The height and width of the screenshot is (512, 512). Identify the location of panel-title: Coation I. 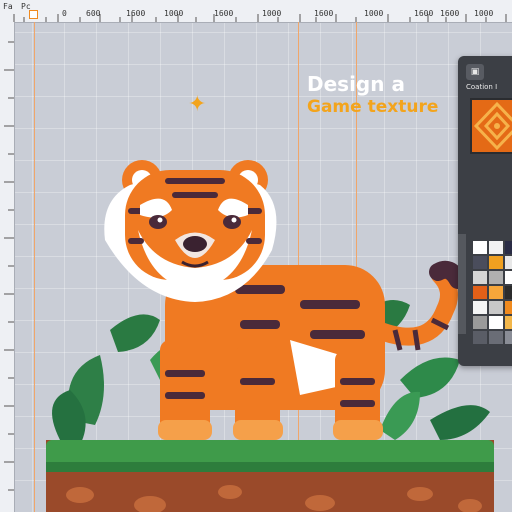
(482, 87).